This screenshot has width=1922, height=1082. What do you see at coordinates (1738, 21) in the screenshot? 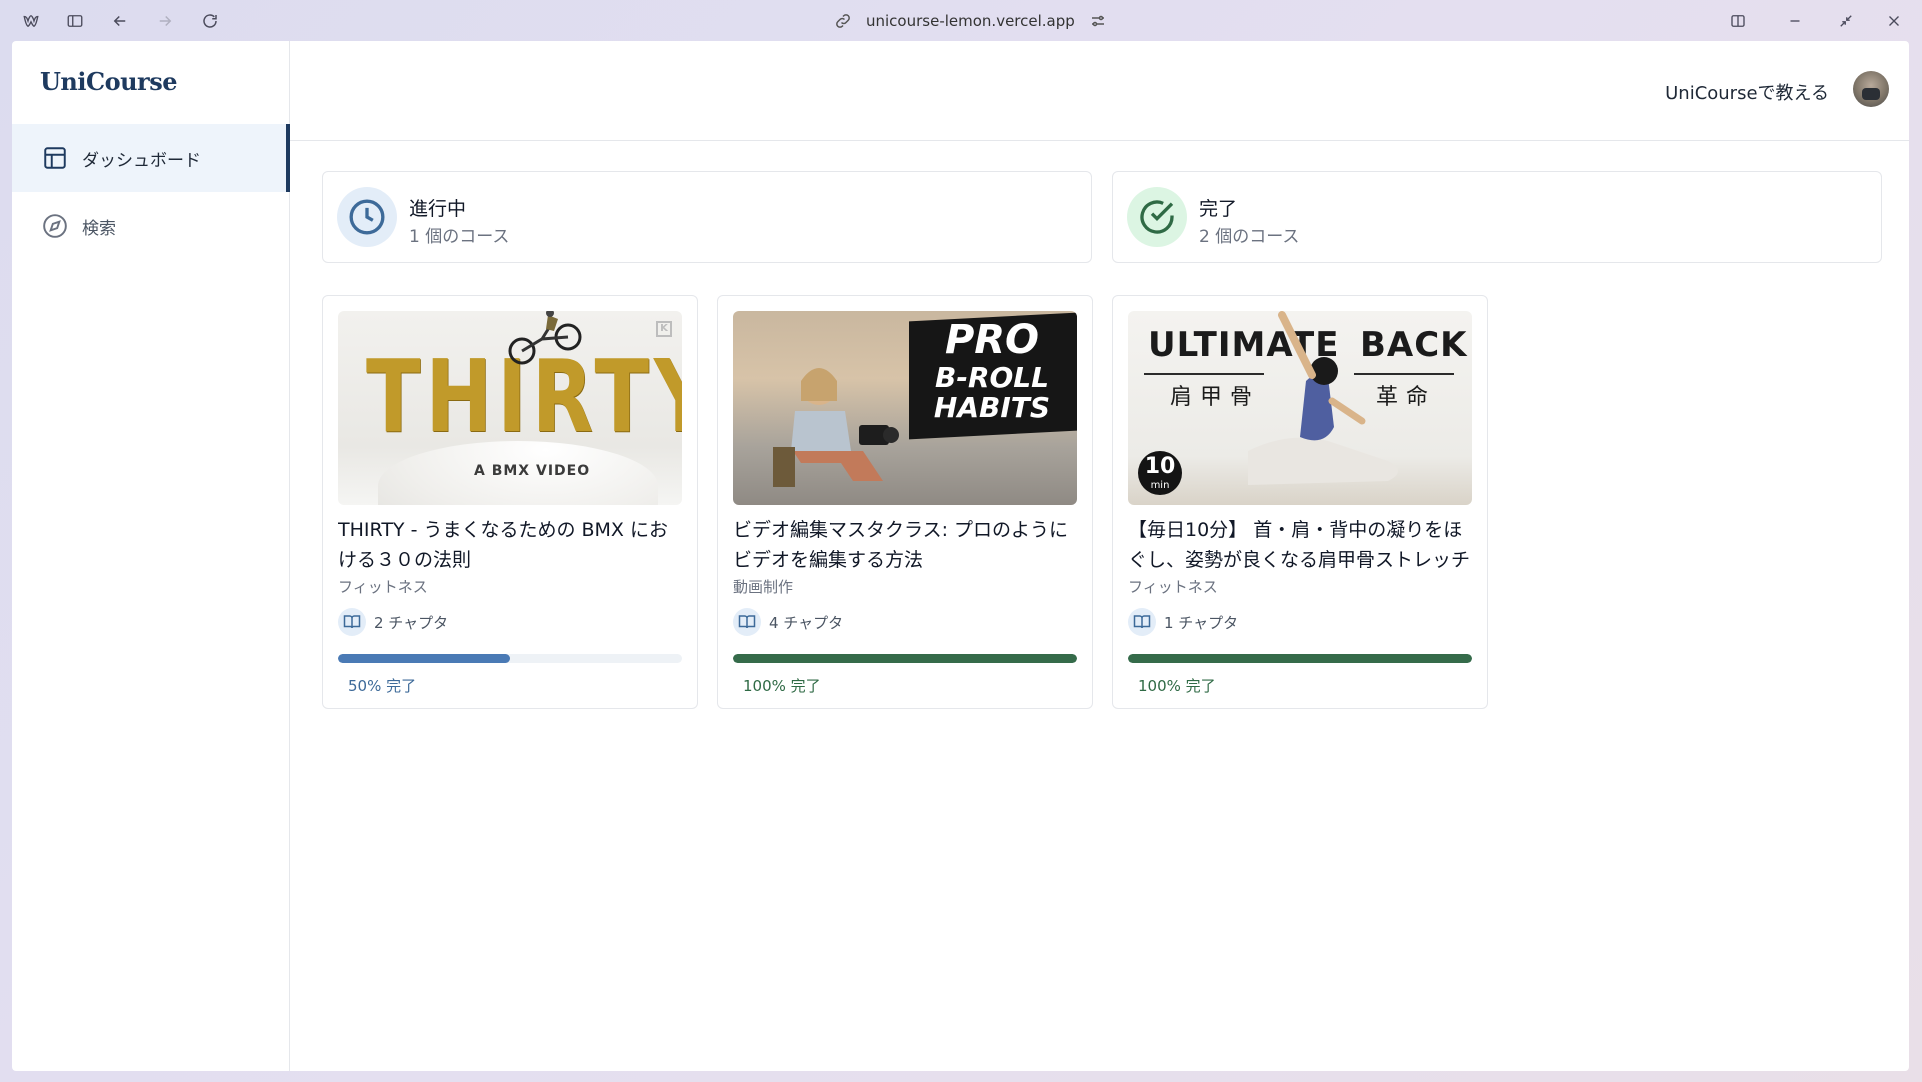
I see `split-view-icon` at bounding box center [1738, 21].